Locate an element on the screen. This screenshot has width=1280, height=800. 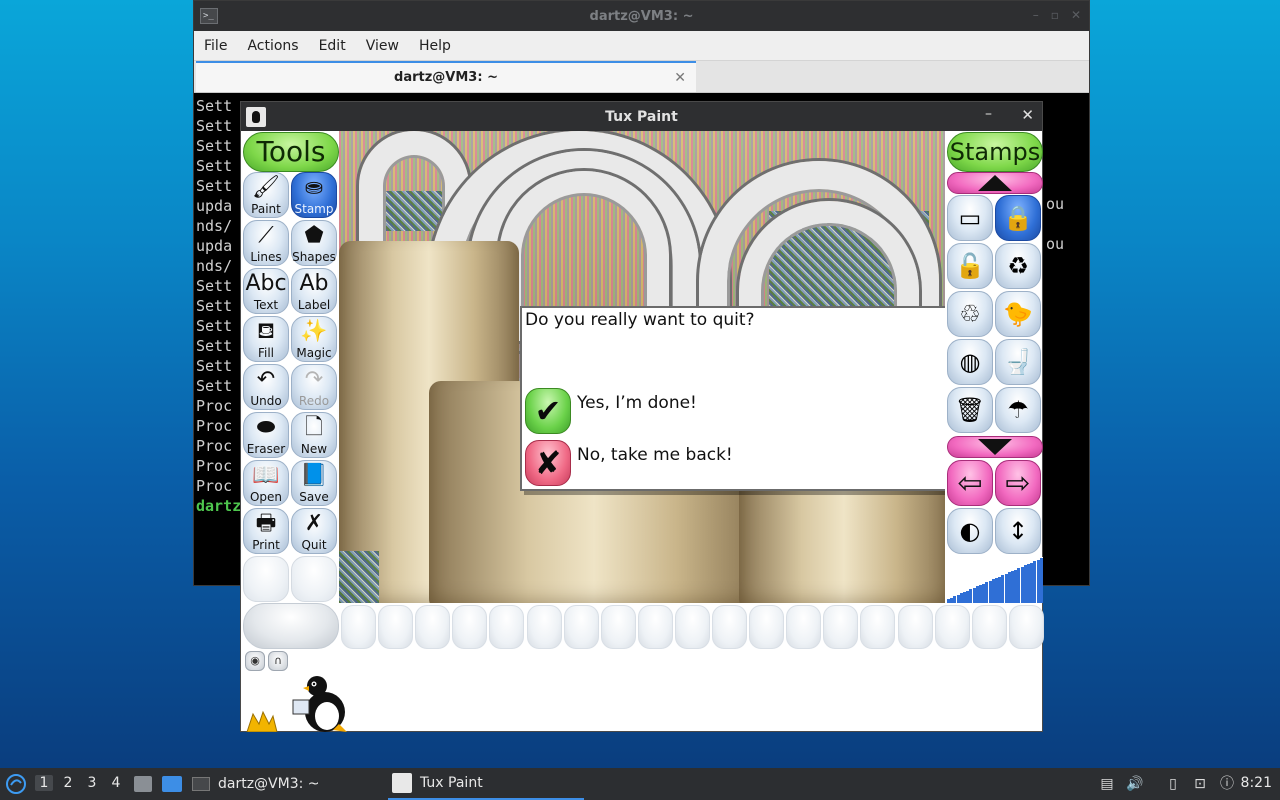
stamp-button: ▭ is located at coordinates (970, 218).